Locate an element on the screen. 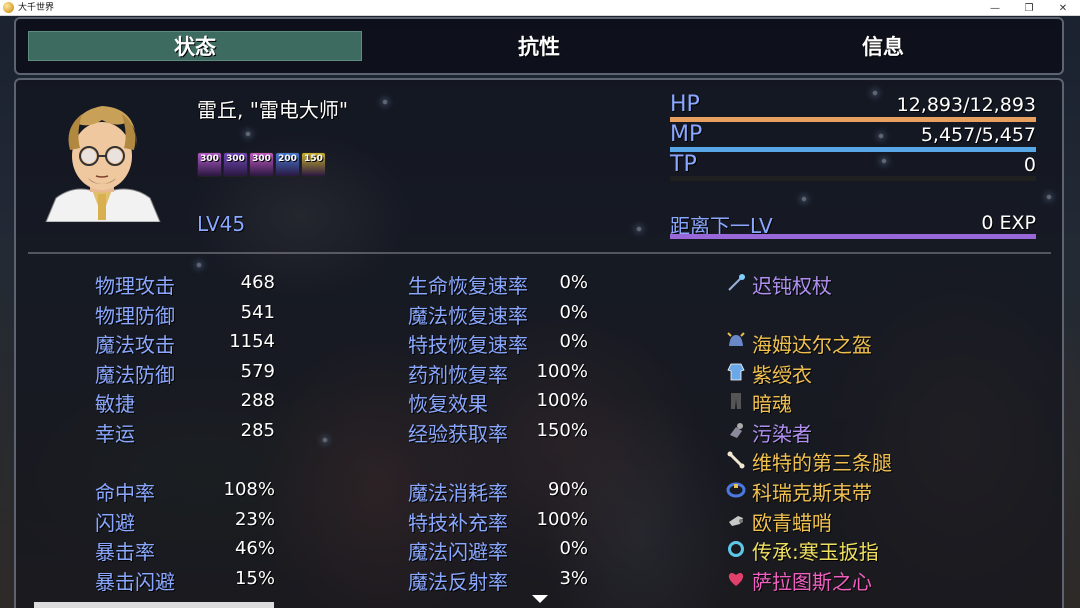  equipment-slot: 暗魂 is located at coordinates (772, 402).